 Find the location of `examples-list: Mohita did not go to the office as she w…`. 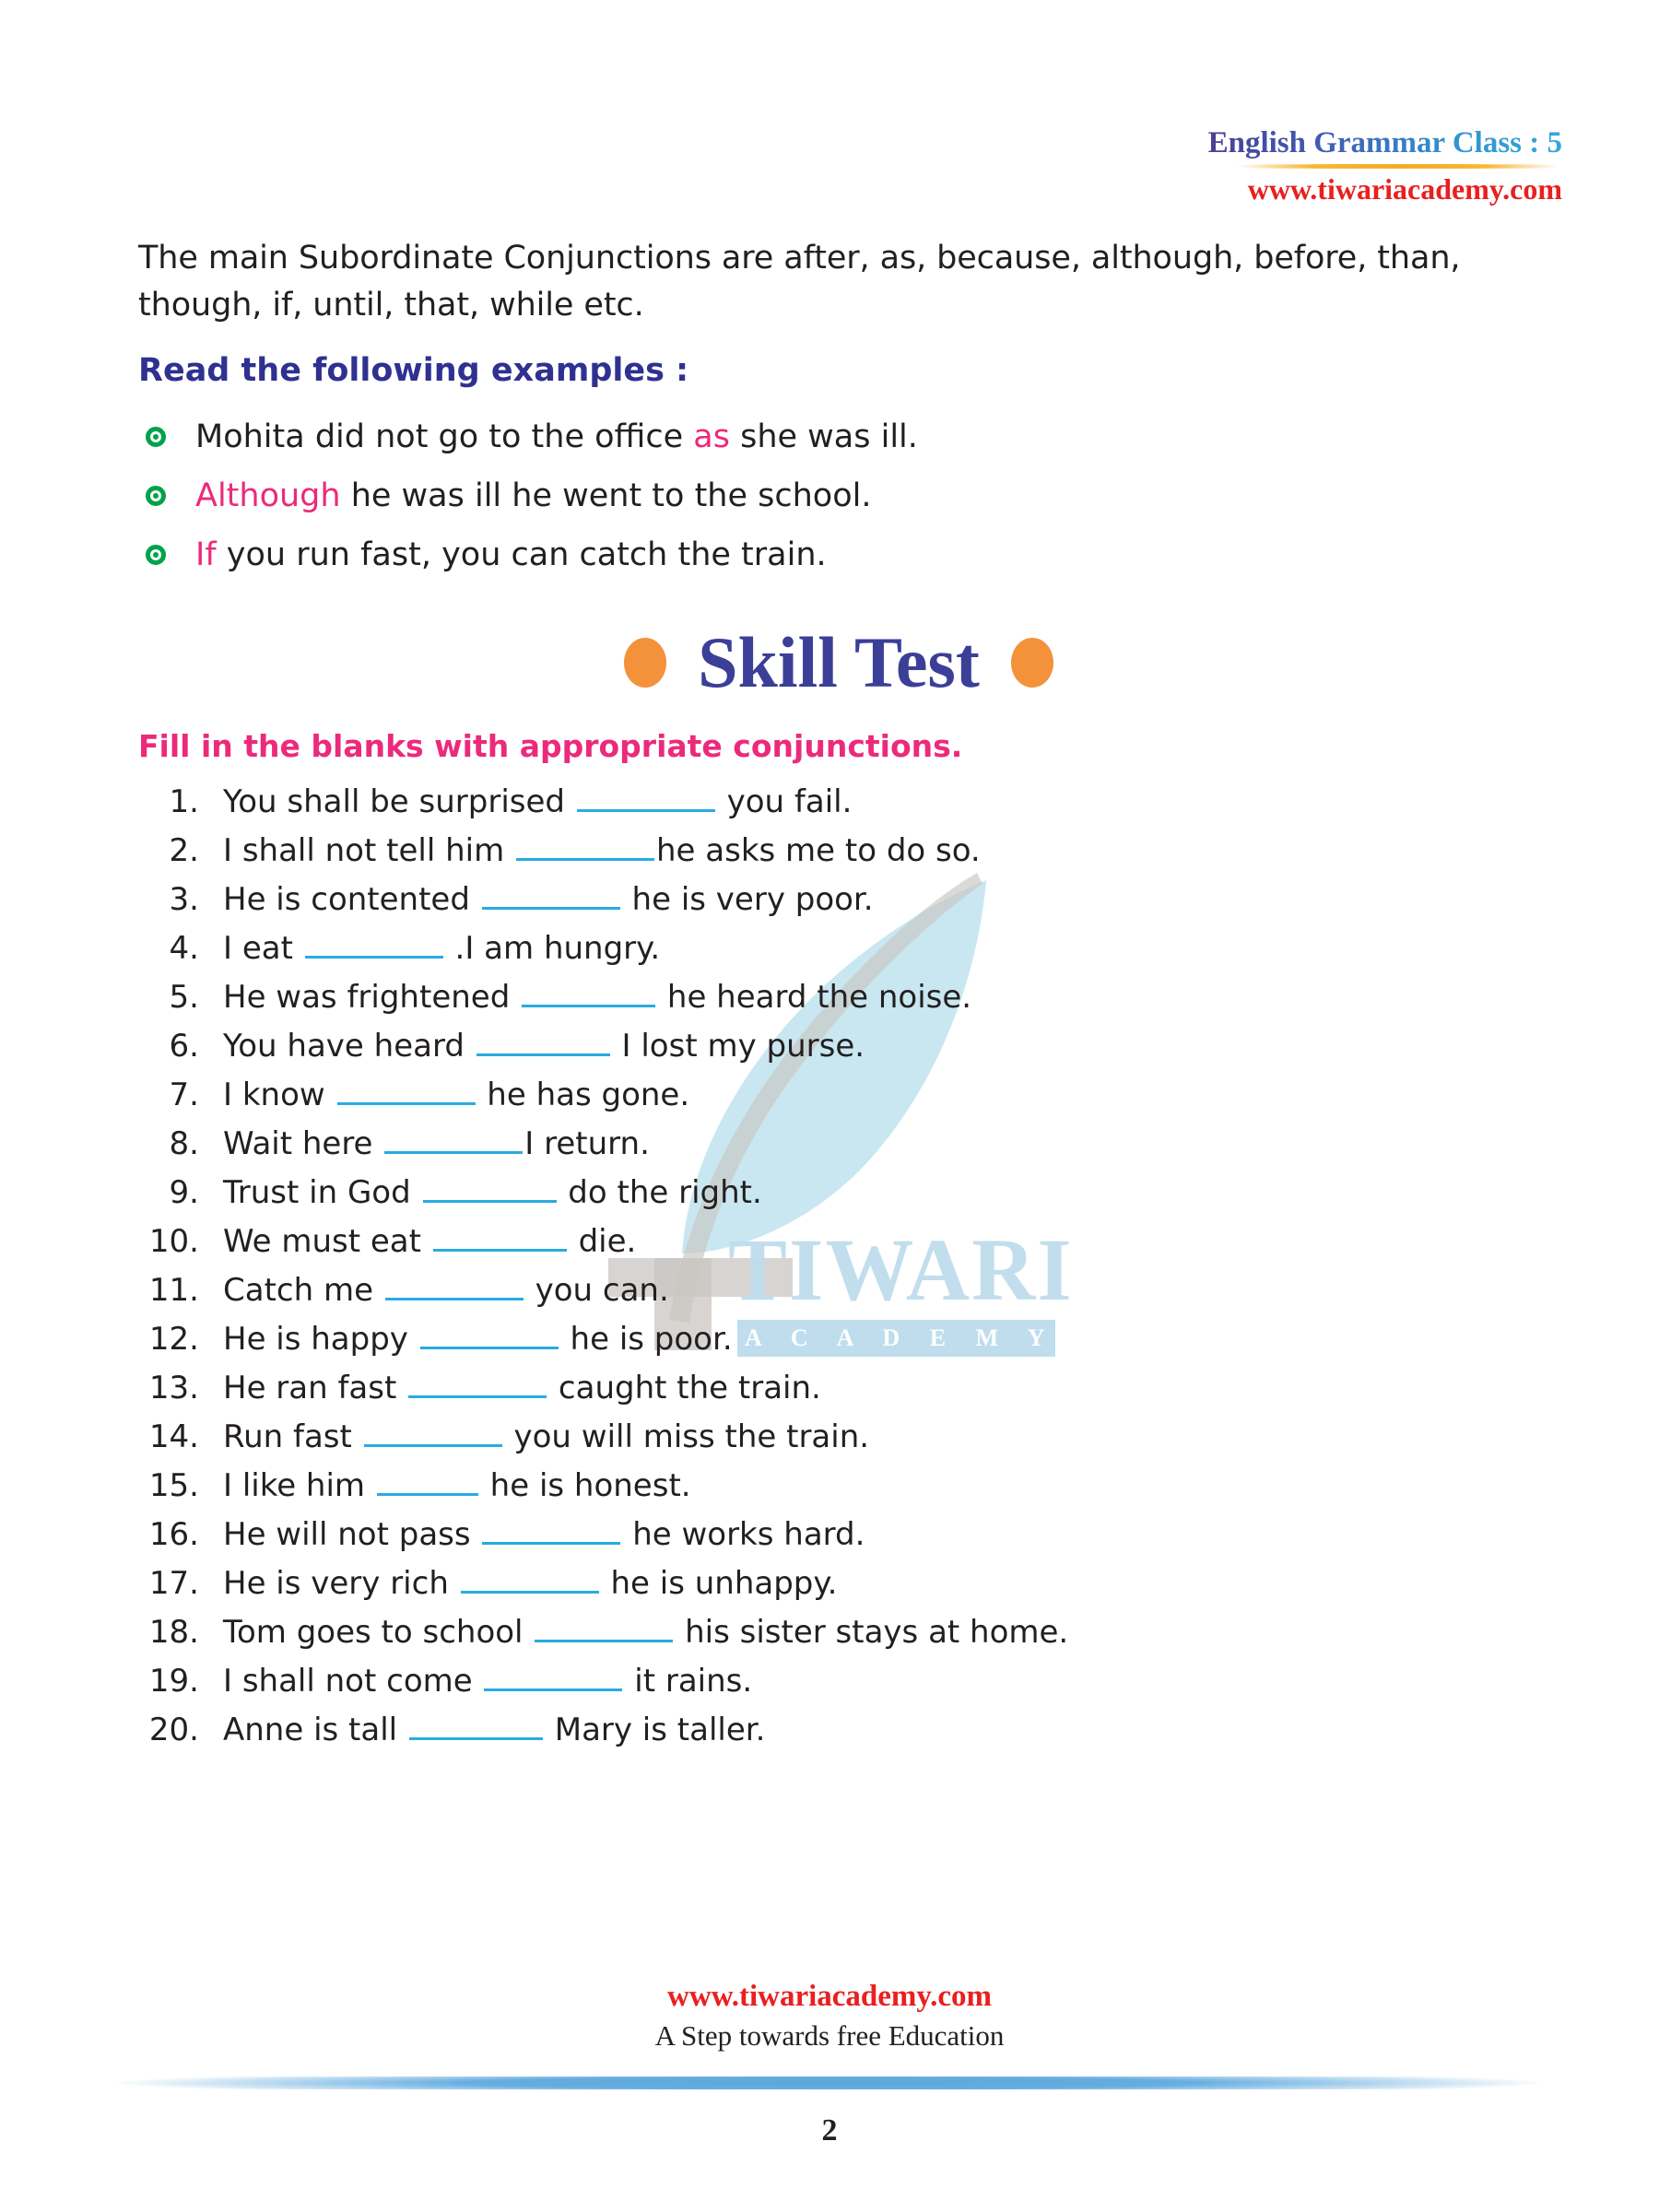

examples-list: Mohita did not go to the office as she w… is located at coordinates (838, 495).